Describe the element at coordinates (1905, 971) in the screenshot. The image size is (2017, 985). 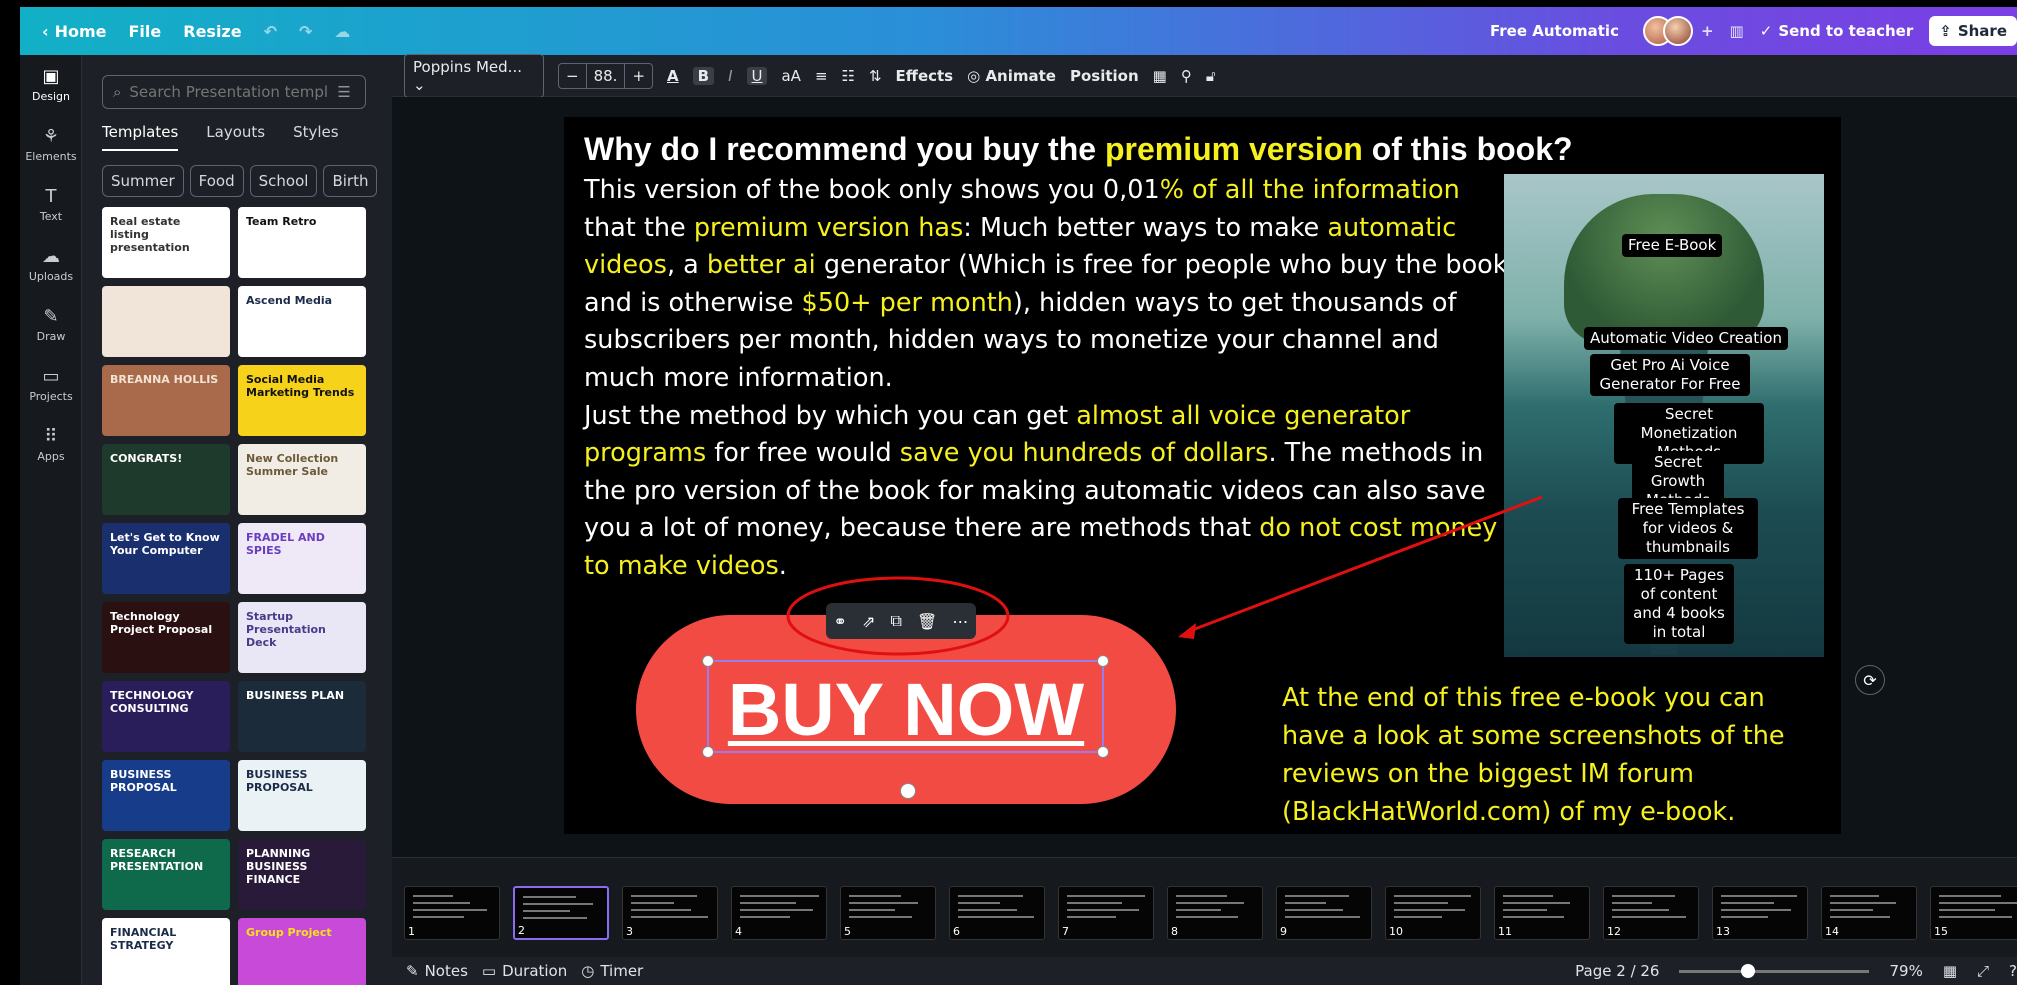
I see `zoom-level: 79%` at that location.